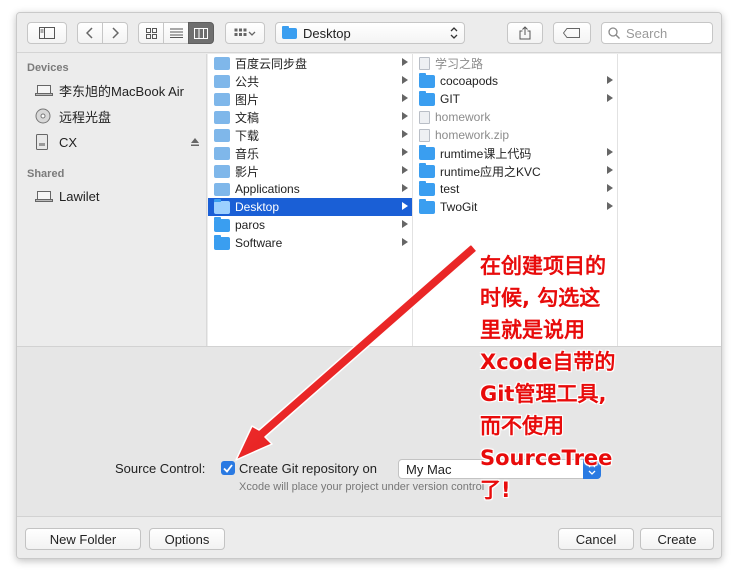 This screenshot has height=579, width=738. Describe the element at coordinates (515, 135) in the screenshot. I see `list-item: homework.zip` at that location.